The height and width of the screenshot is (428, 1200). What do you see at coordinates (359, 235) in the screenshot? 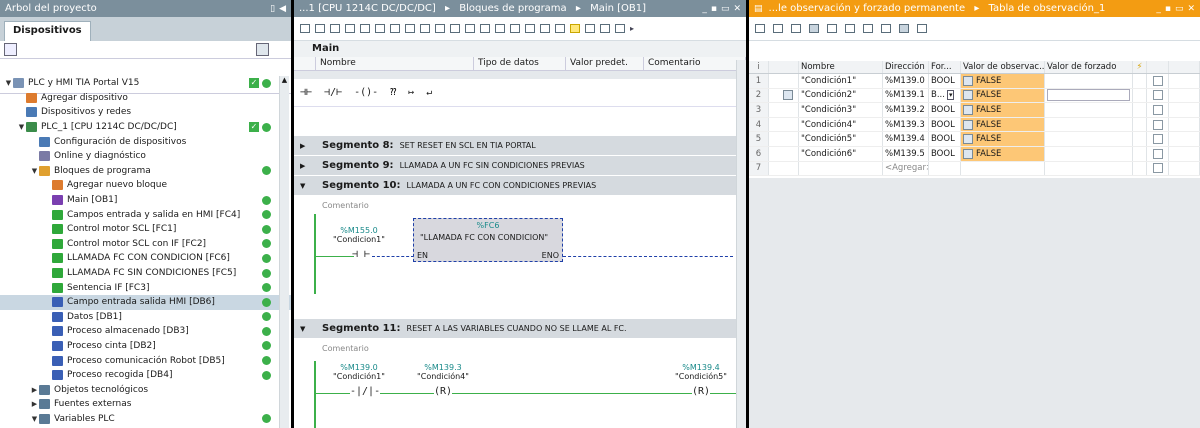
I see `contact-operand: %M155.0 "Condicion1"` at bounding box center [359, 235].